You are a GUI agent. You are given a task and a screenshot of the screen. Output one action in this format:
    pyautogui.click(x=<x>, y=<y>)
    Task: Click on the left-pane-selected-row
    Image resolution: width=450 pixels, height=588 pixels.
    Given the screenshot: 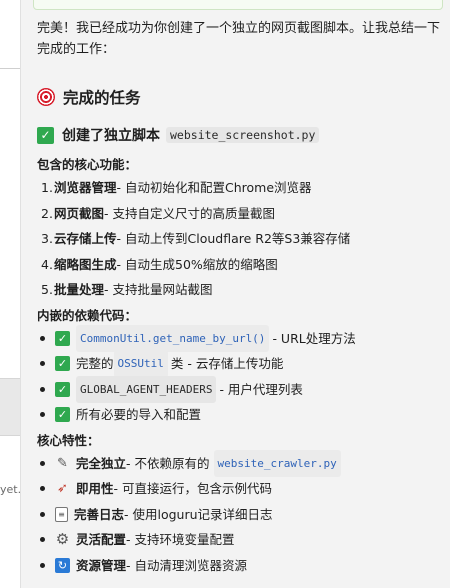 What is the action you would take?
    pyautogui.click(x=10, y=407)
    